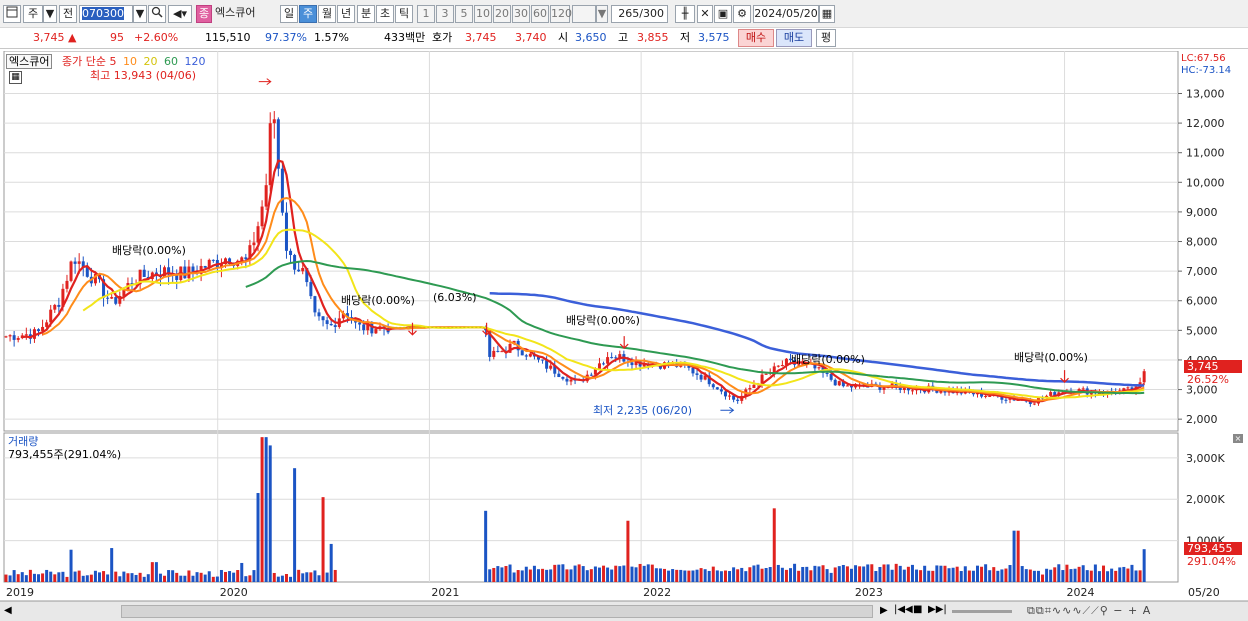 The image size is (1248, 621). Describe the element at coordinates (827, 14) in the screenshot. I see `calendar-icon: ▦` at that location.